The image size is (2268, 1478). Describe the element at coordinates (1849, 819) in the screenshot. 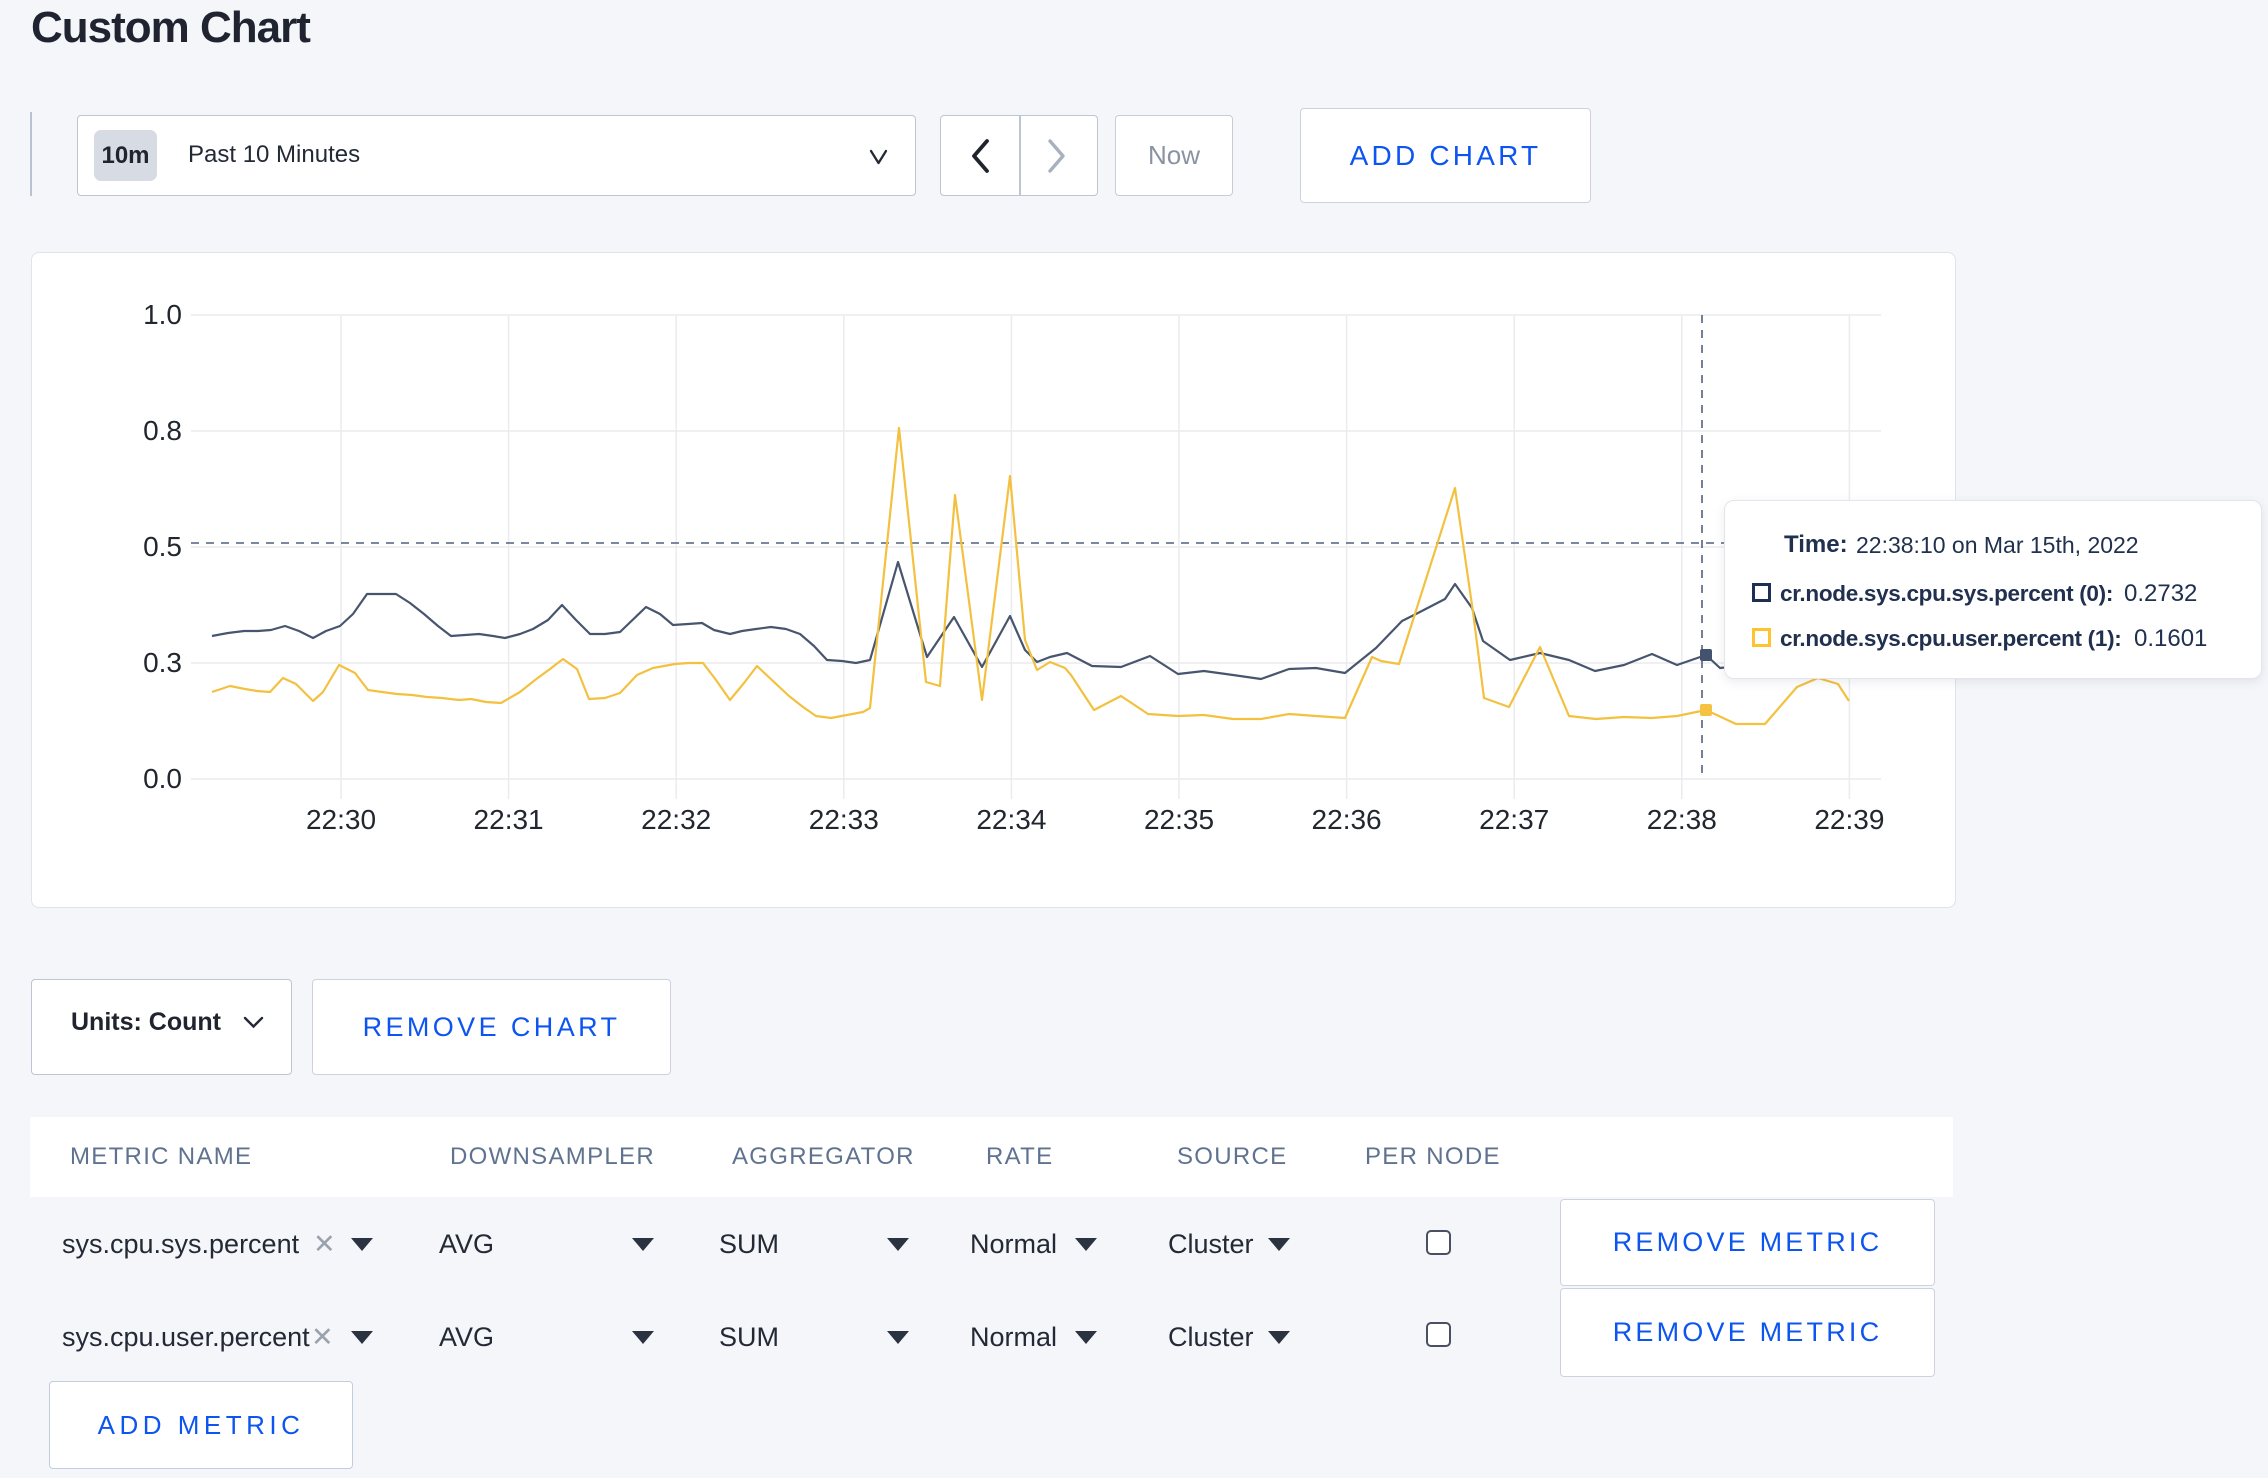

I see `svg-text: 22:39` at that location.